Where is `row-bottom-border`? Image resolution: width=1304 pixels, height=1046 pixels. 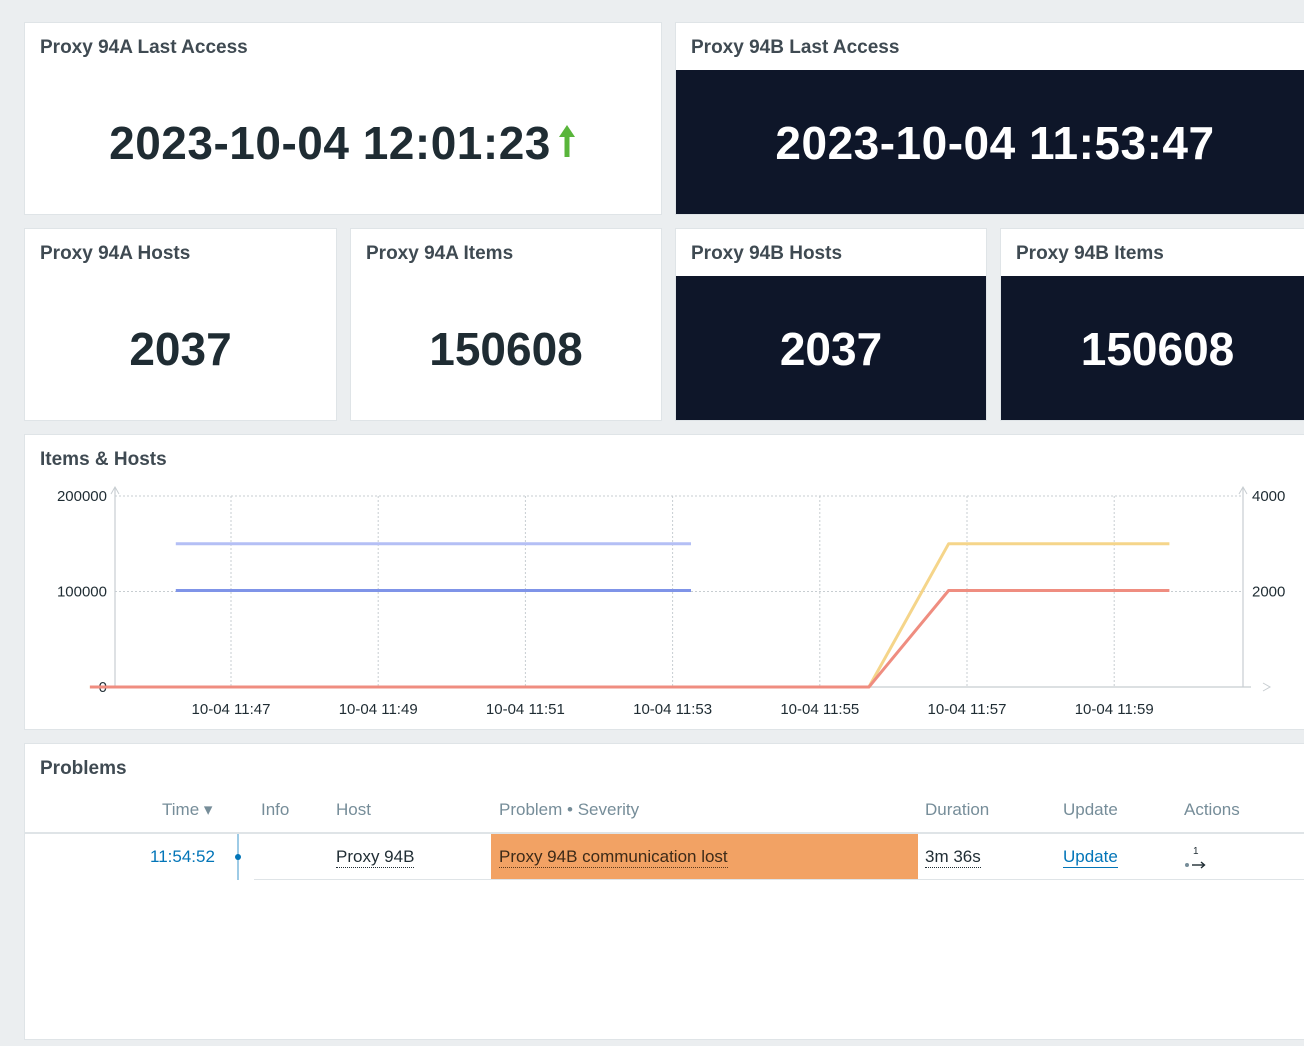 row-bottom-border is located at coordinates (779, 879).